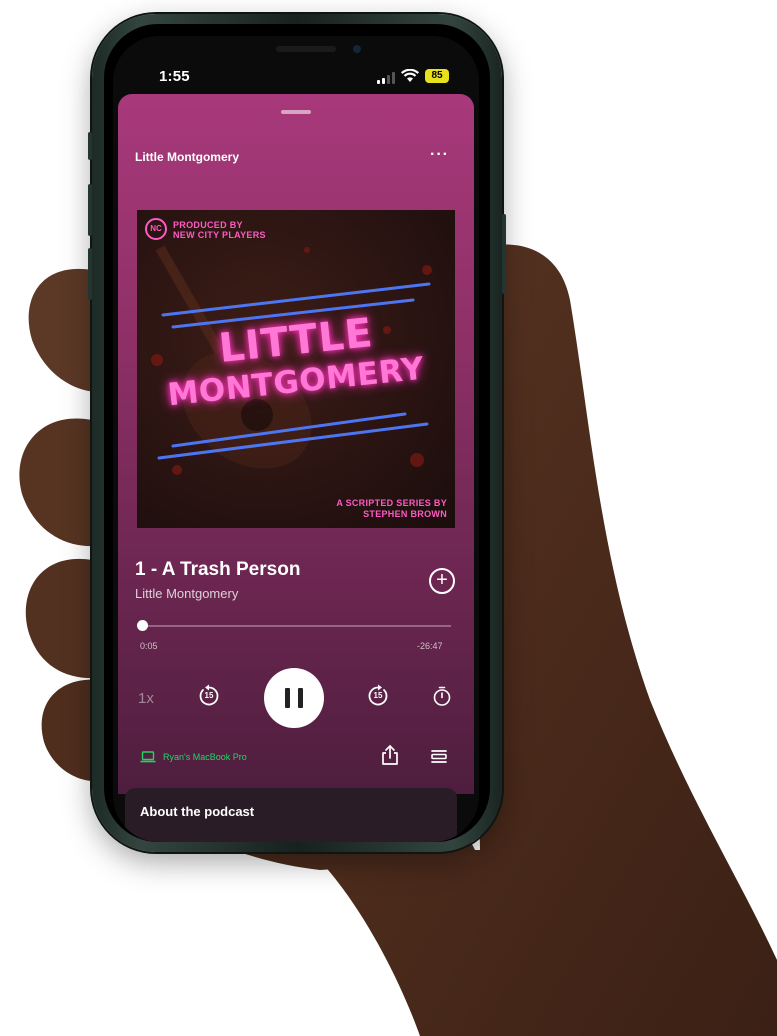  I want to click on status-time: 1:55, so click(174, 76).